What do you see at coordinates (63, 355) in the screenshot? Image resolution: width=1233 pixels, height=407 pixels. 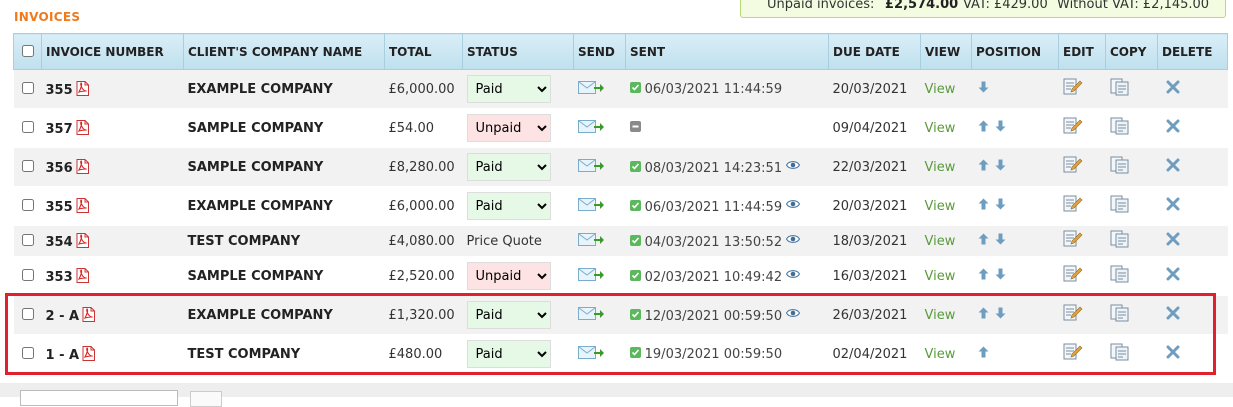 I see `invoice-number: 1 - A` at bounding box center [63, 355].